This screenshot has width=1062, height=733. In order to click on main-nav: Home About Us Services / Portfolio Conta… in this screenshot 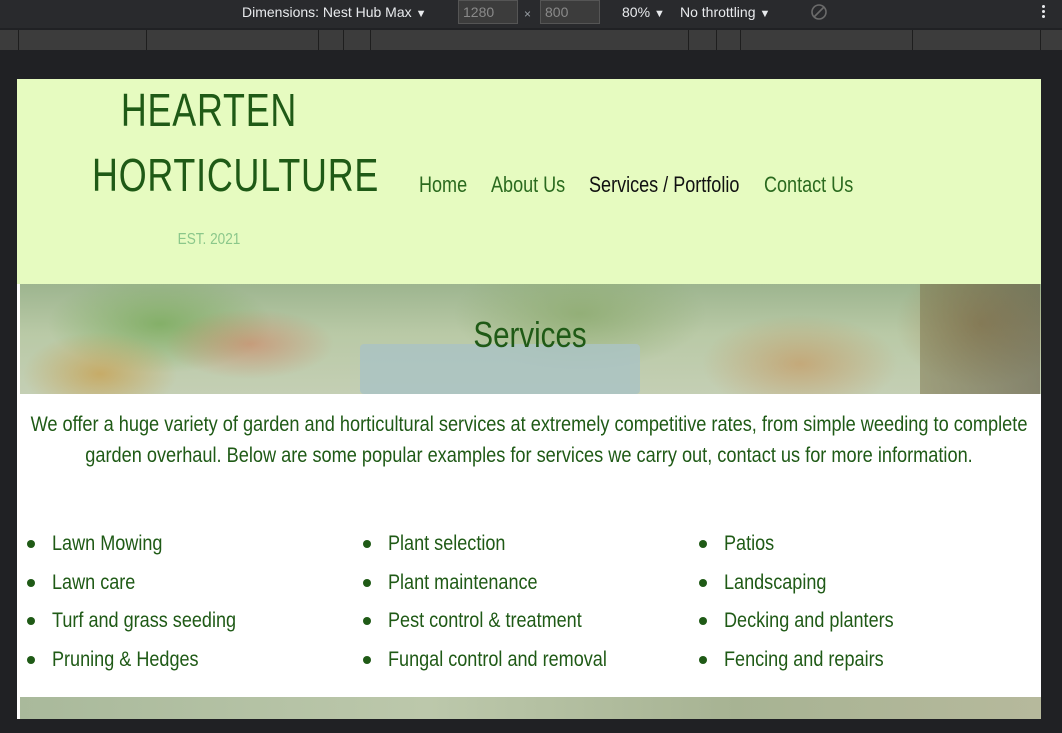, I will do `click(636, 187)`.